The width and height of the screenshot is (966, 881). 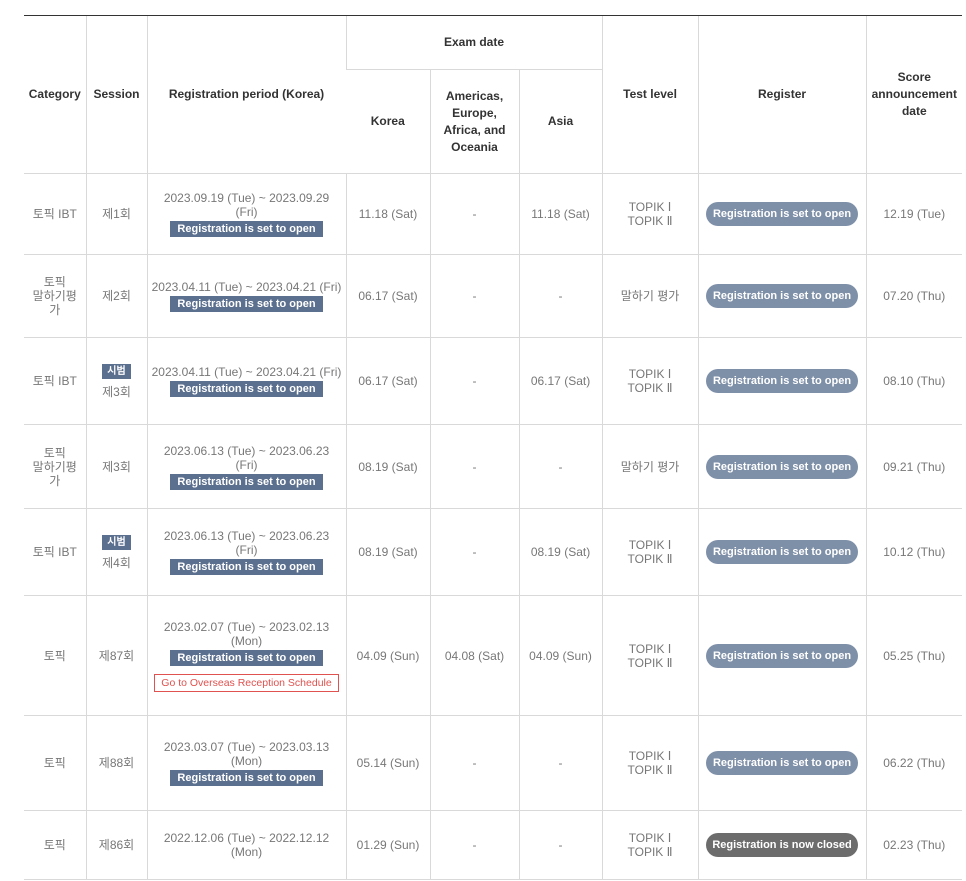 What do you see at coordinates (116, 214) in the screenshot?
I see `session-label: 제1회` at bounding box center [116, 214].